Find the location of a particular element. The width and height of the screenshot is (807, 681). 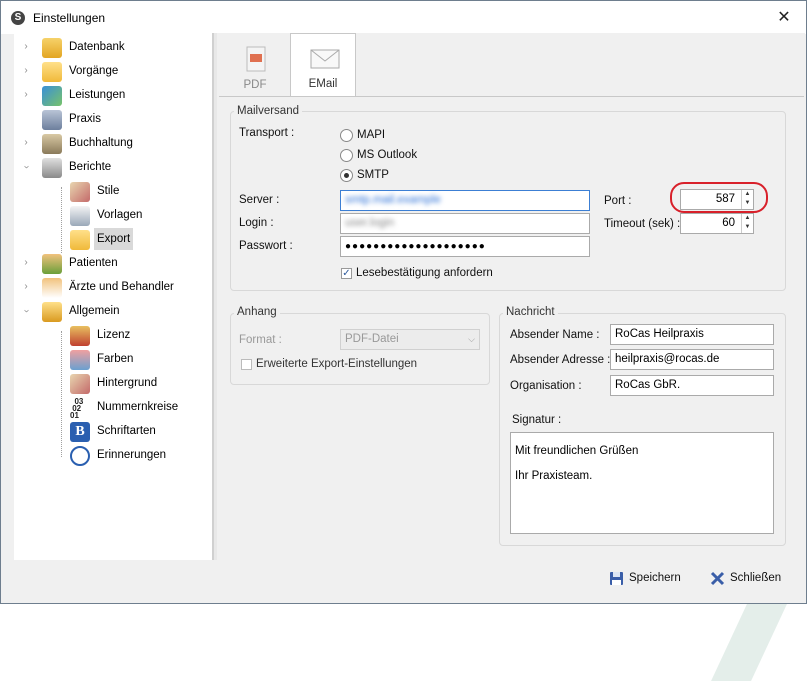

title-bar: S Einstellungen ✕ is located at coordinates (403, 17).